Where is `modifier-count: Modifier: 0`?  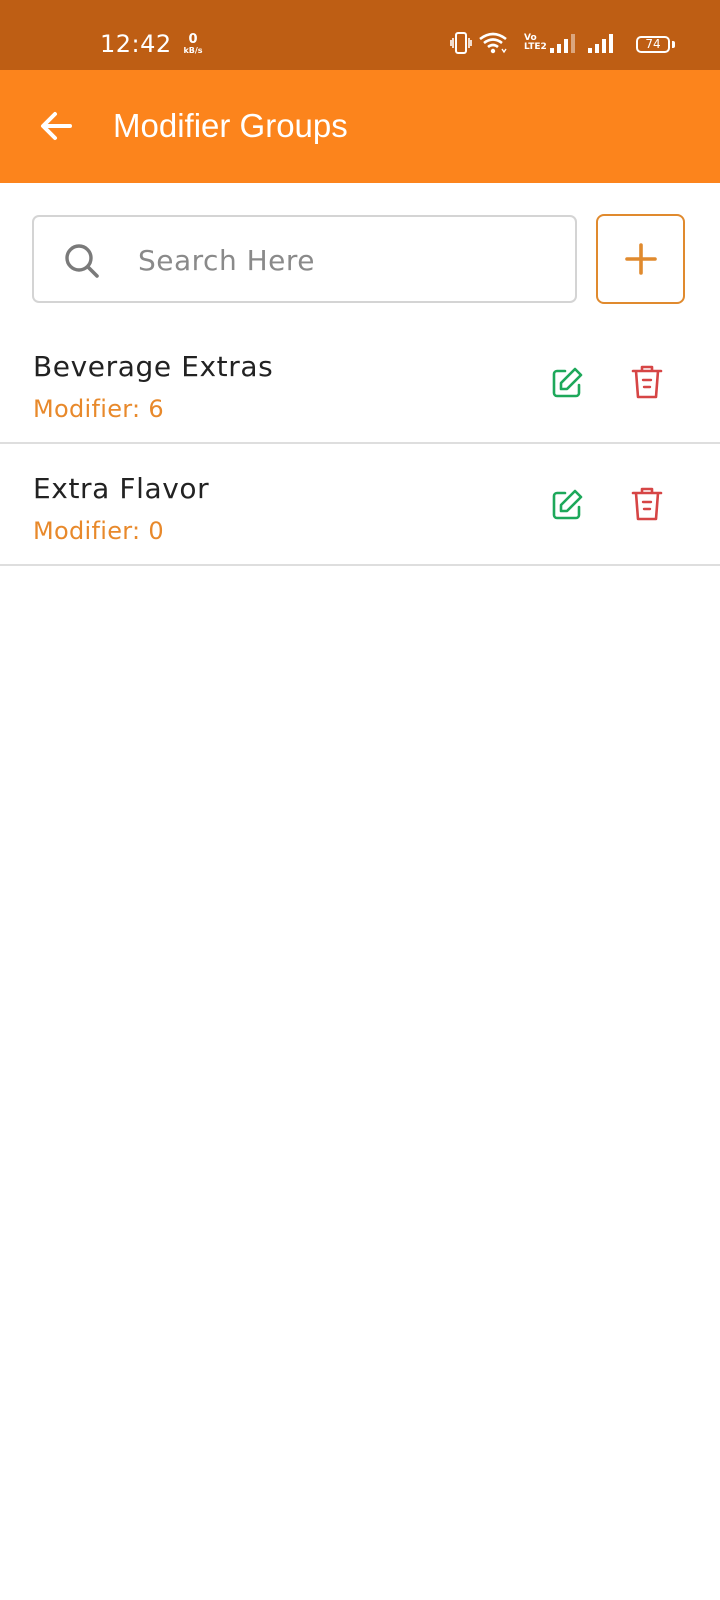
modifier-count: Modifier: 0 is located at coordinates (98, 531).